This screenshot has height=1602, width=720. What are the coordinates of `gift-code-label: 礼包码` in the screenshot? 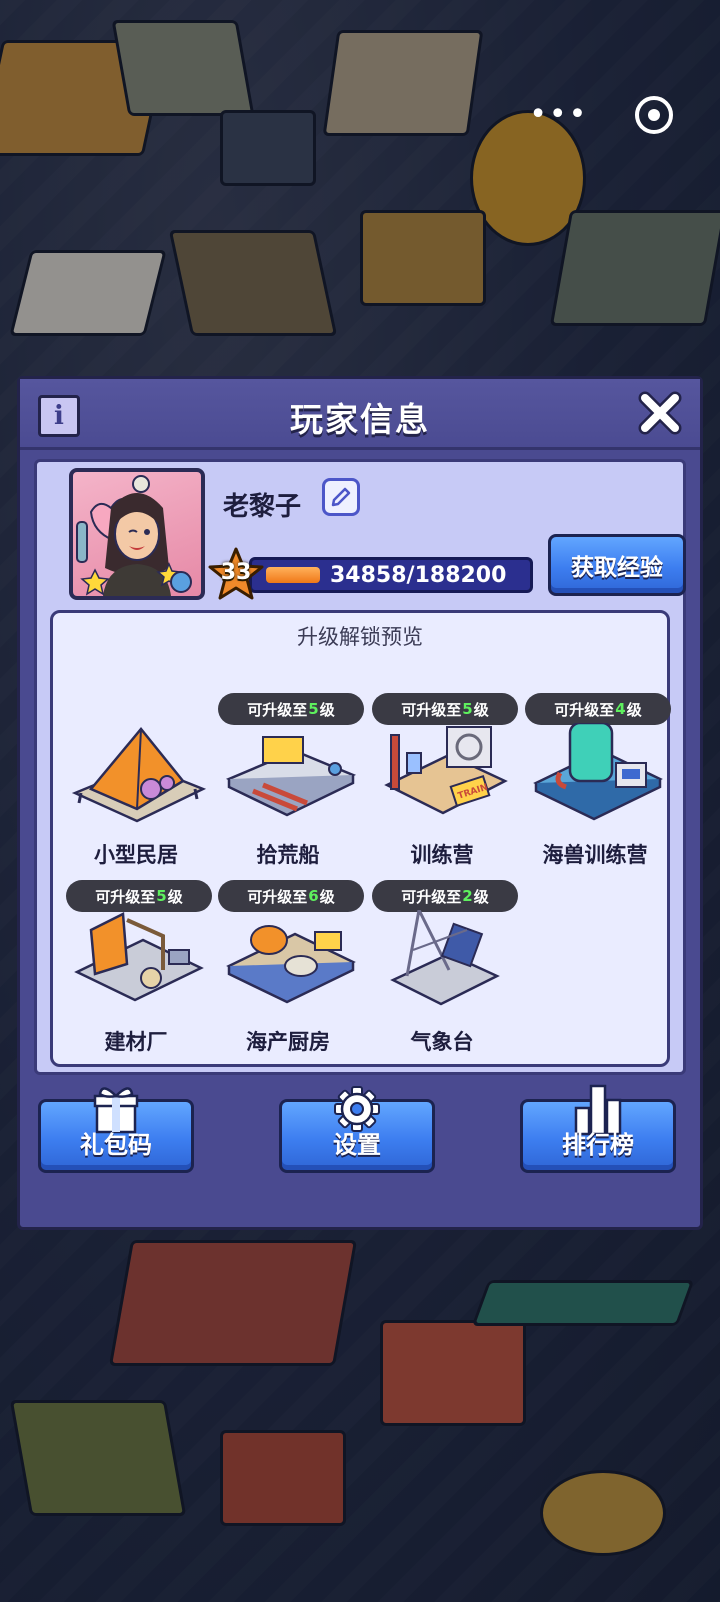 It's located at (116, 1145).